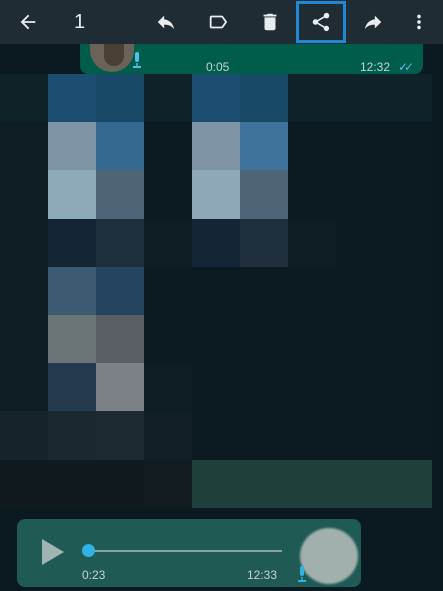 The width and height of the screenshot is (443, 591). I want to click on back-arrow-icon, so click(28, 22).